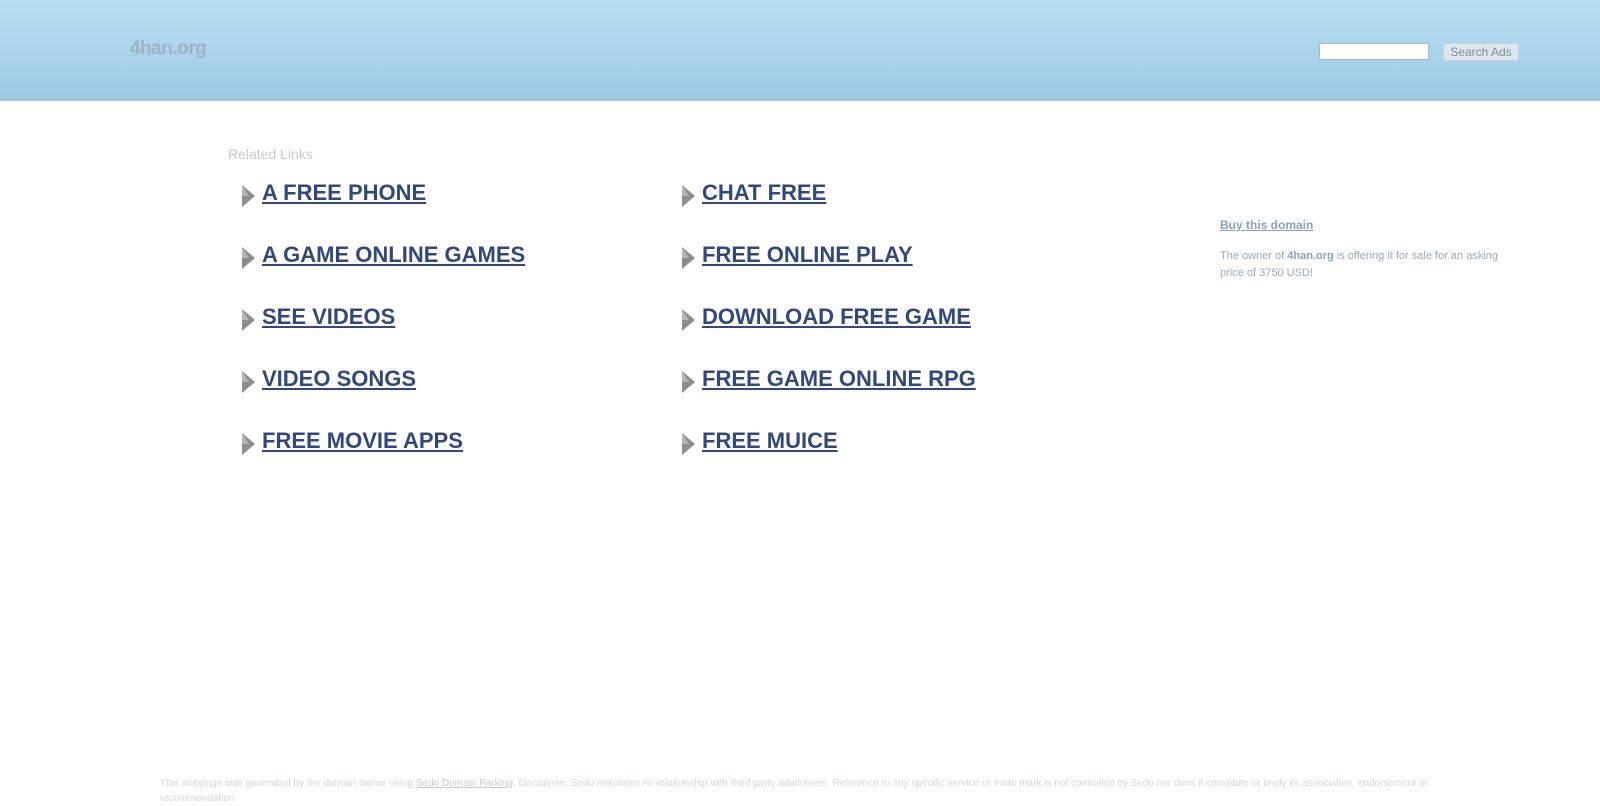 This screenshot has height=806, width=1600. I want to click on header-bar: 4han.org Search Ads, so click(800, 50).